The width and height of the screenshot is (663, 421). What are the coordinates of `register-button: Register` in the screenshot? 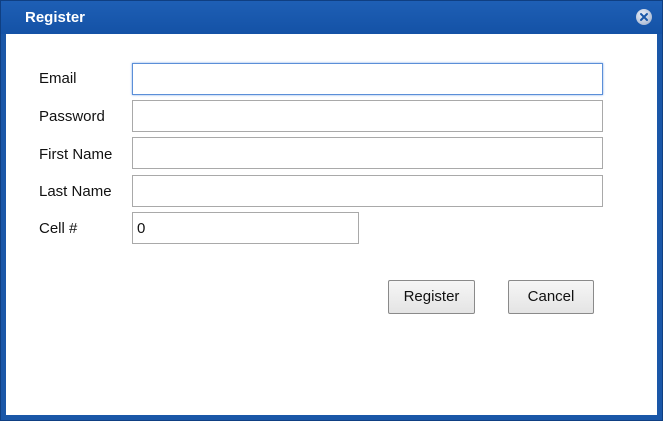 It's located at (431, 297).